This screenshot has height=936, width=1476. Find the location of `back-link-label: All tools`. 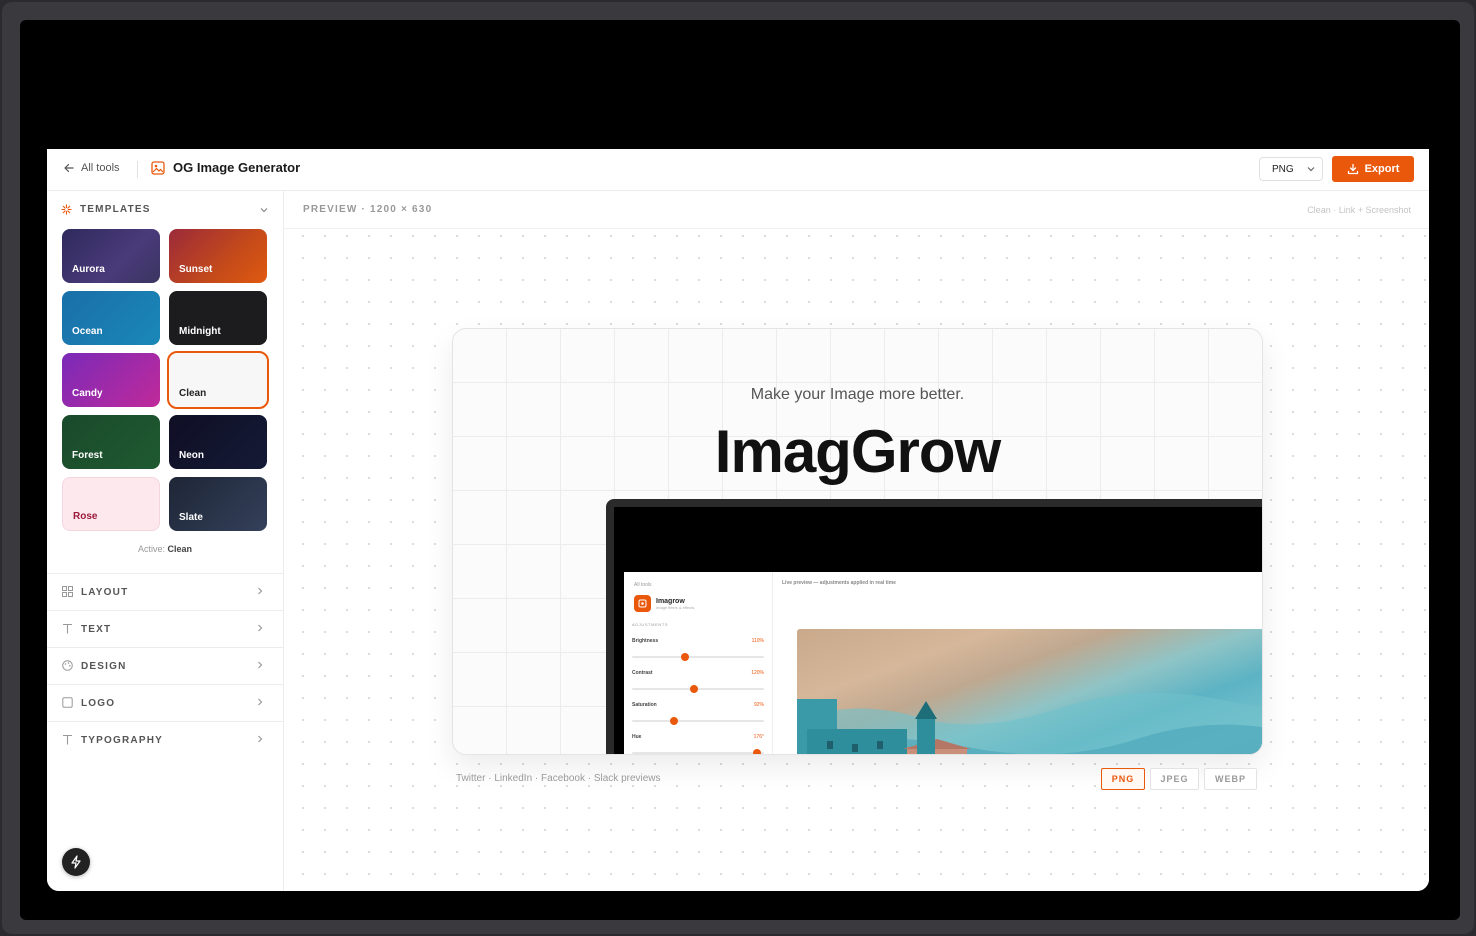

back-link-label: All tools is located at coordinates (100, 168).